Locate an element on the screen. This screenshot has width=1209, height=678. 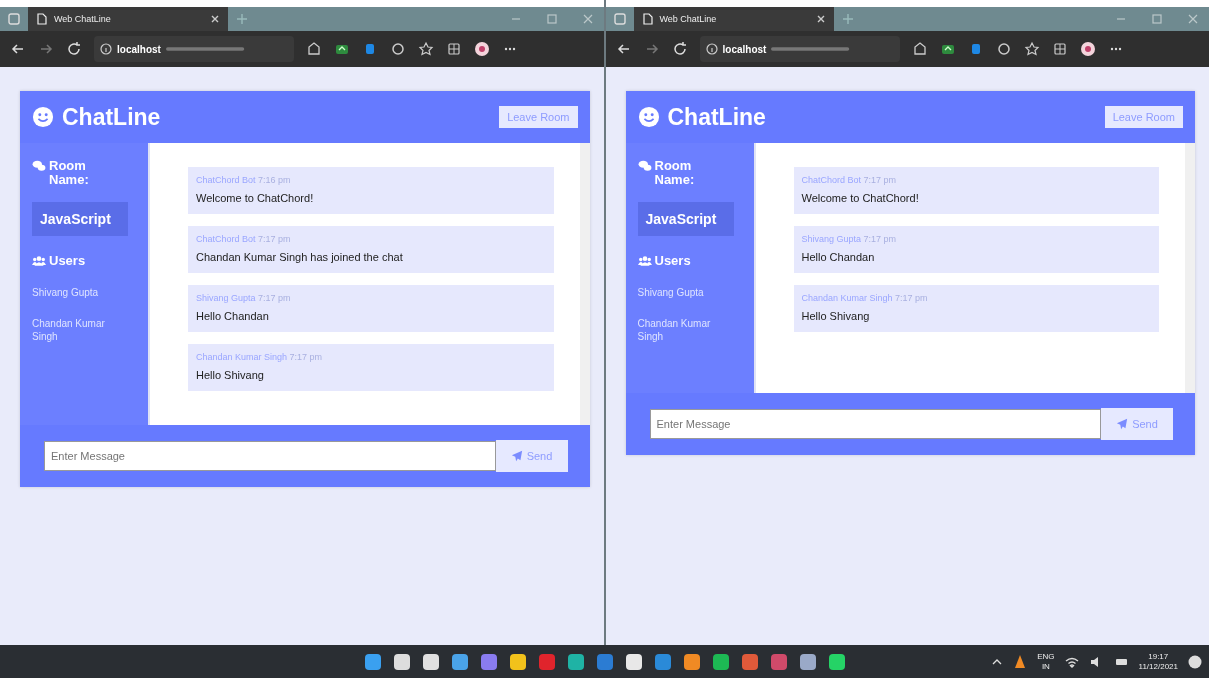
region-indicator: IN is located at coordinates (1045, 666).